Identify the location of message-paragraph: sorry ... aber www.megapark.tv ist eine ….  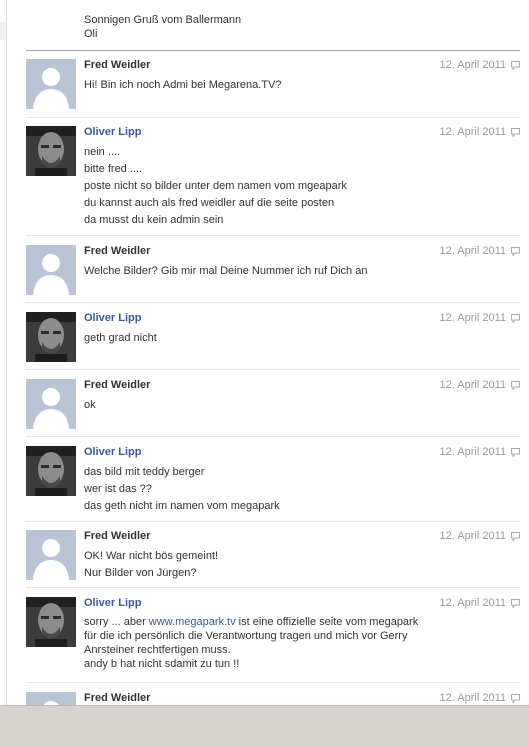
(256, 636).